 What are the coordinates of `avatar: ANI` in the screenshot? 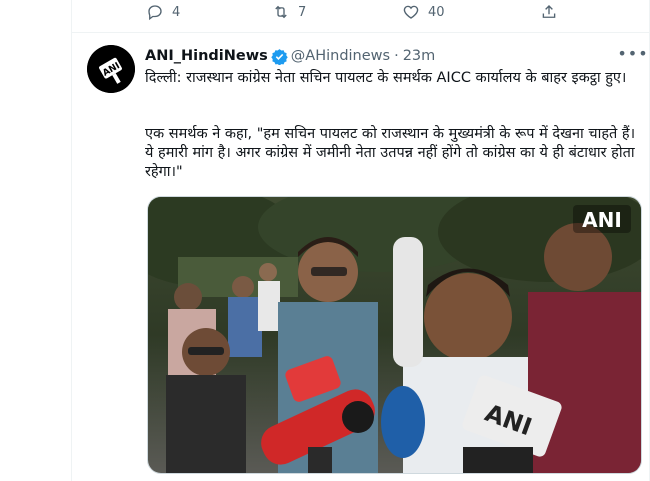 It's located at (111, 69).